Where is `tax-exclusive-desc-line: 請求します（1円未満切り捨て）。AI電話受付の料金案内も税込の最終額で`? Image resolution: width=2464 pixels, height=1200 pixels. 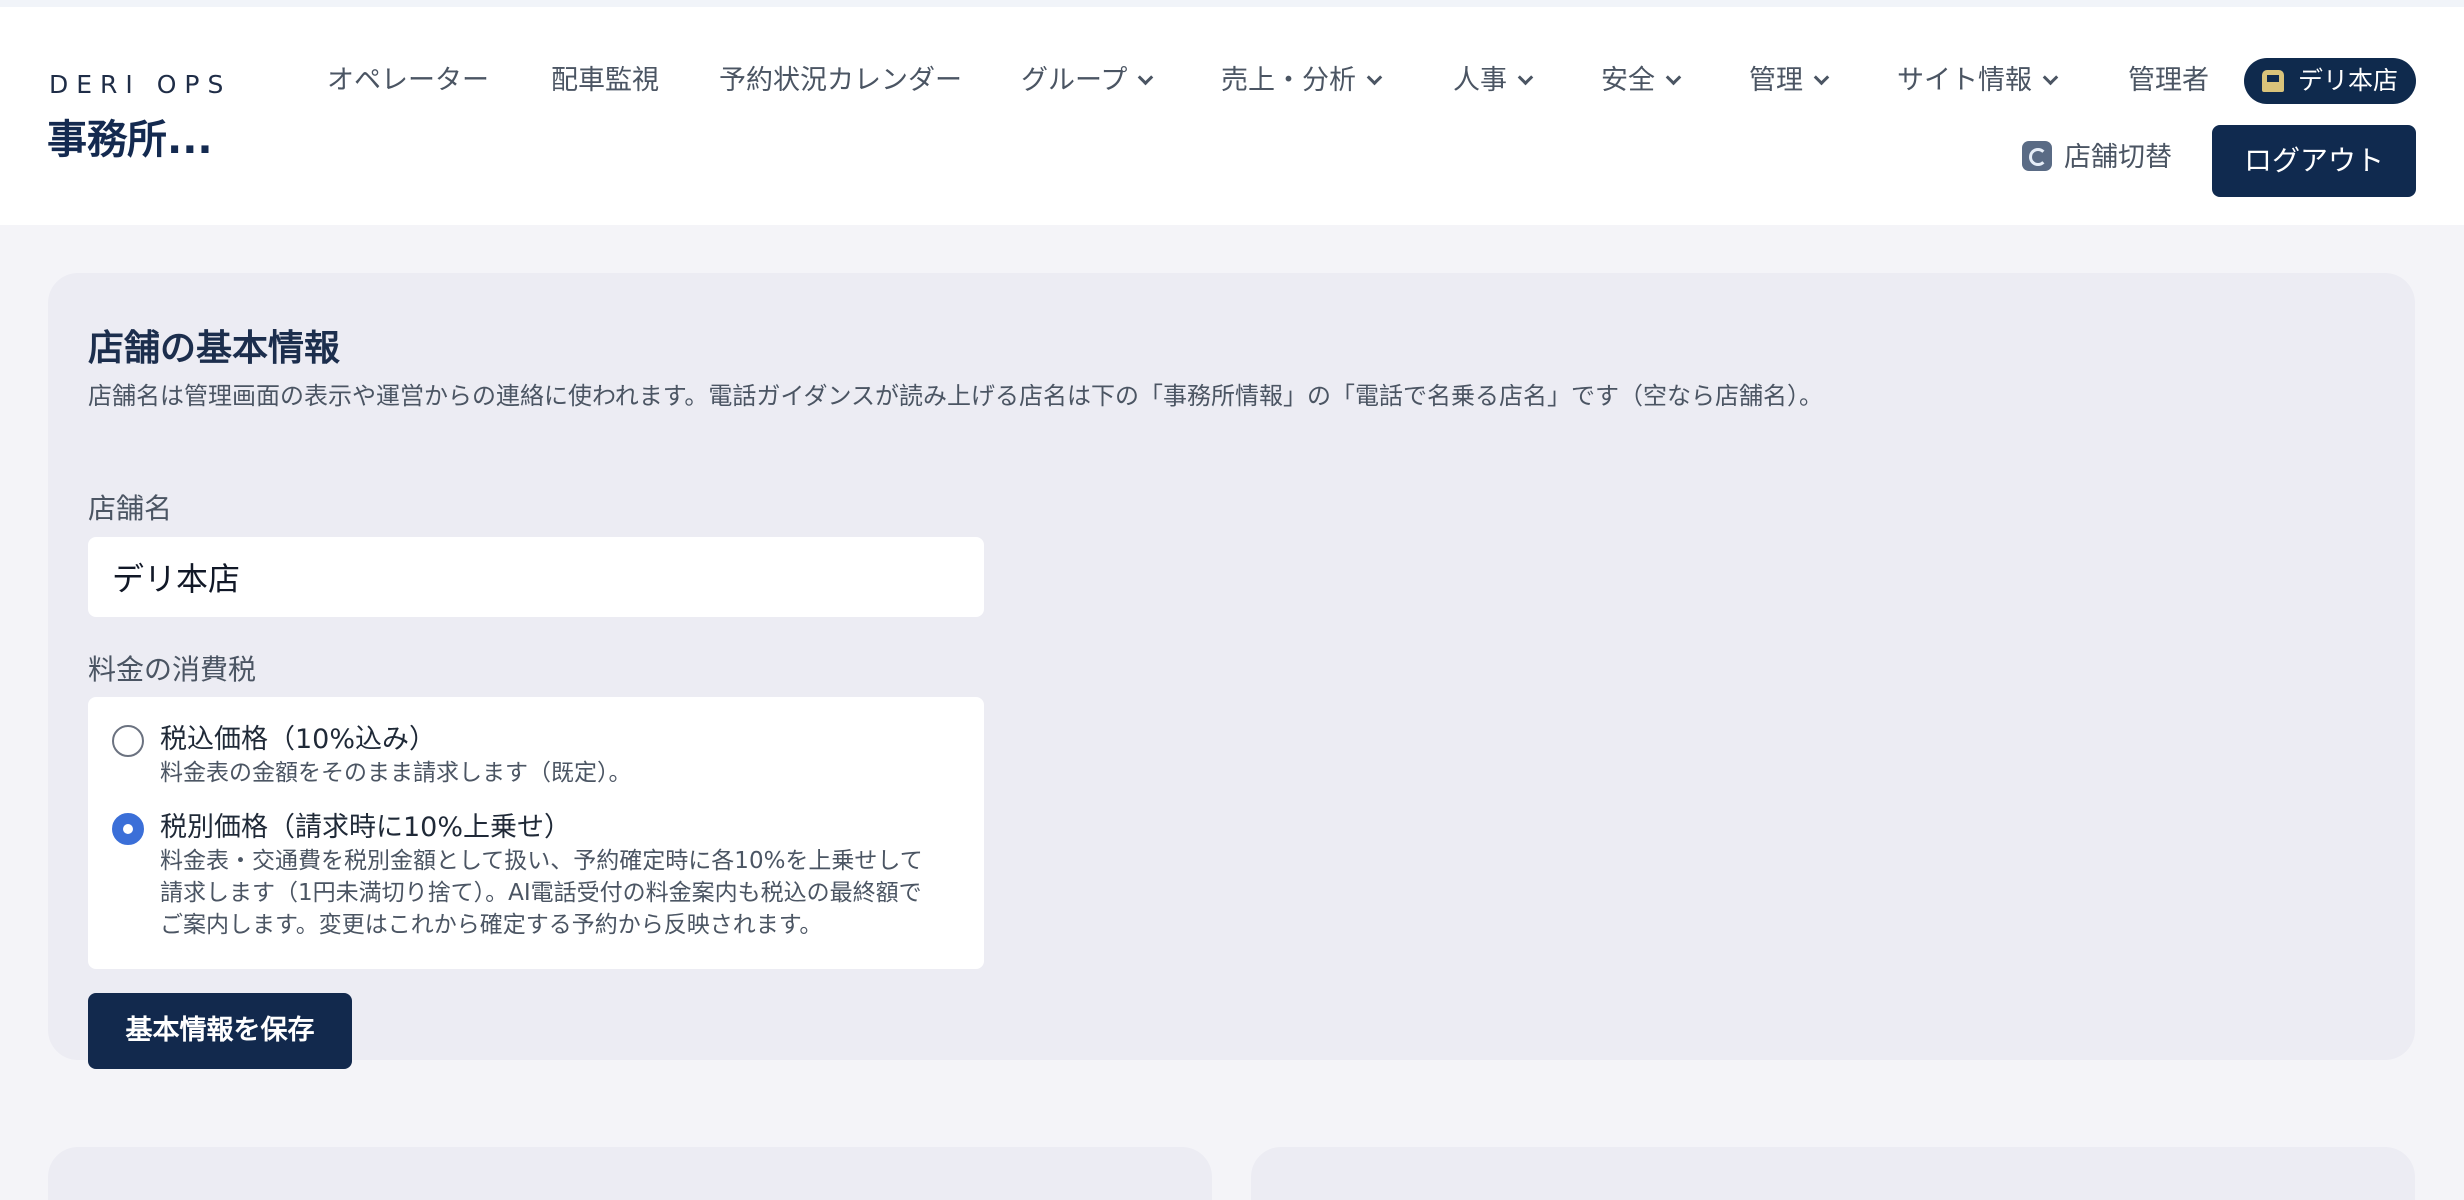
tax-exclusive-desc-line: 請求します（1円未満切り捨て）。AI電話受付の料金案内も税込の最終額で is located at coordinates (541, 893).